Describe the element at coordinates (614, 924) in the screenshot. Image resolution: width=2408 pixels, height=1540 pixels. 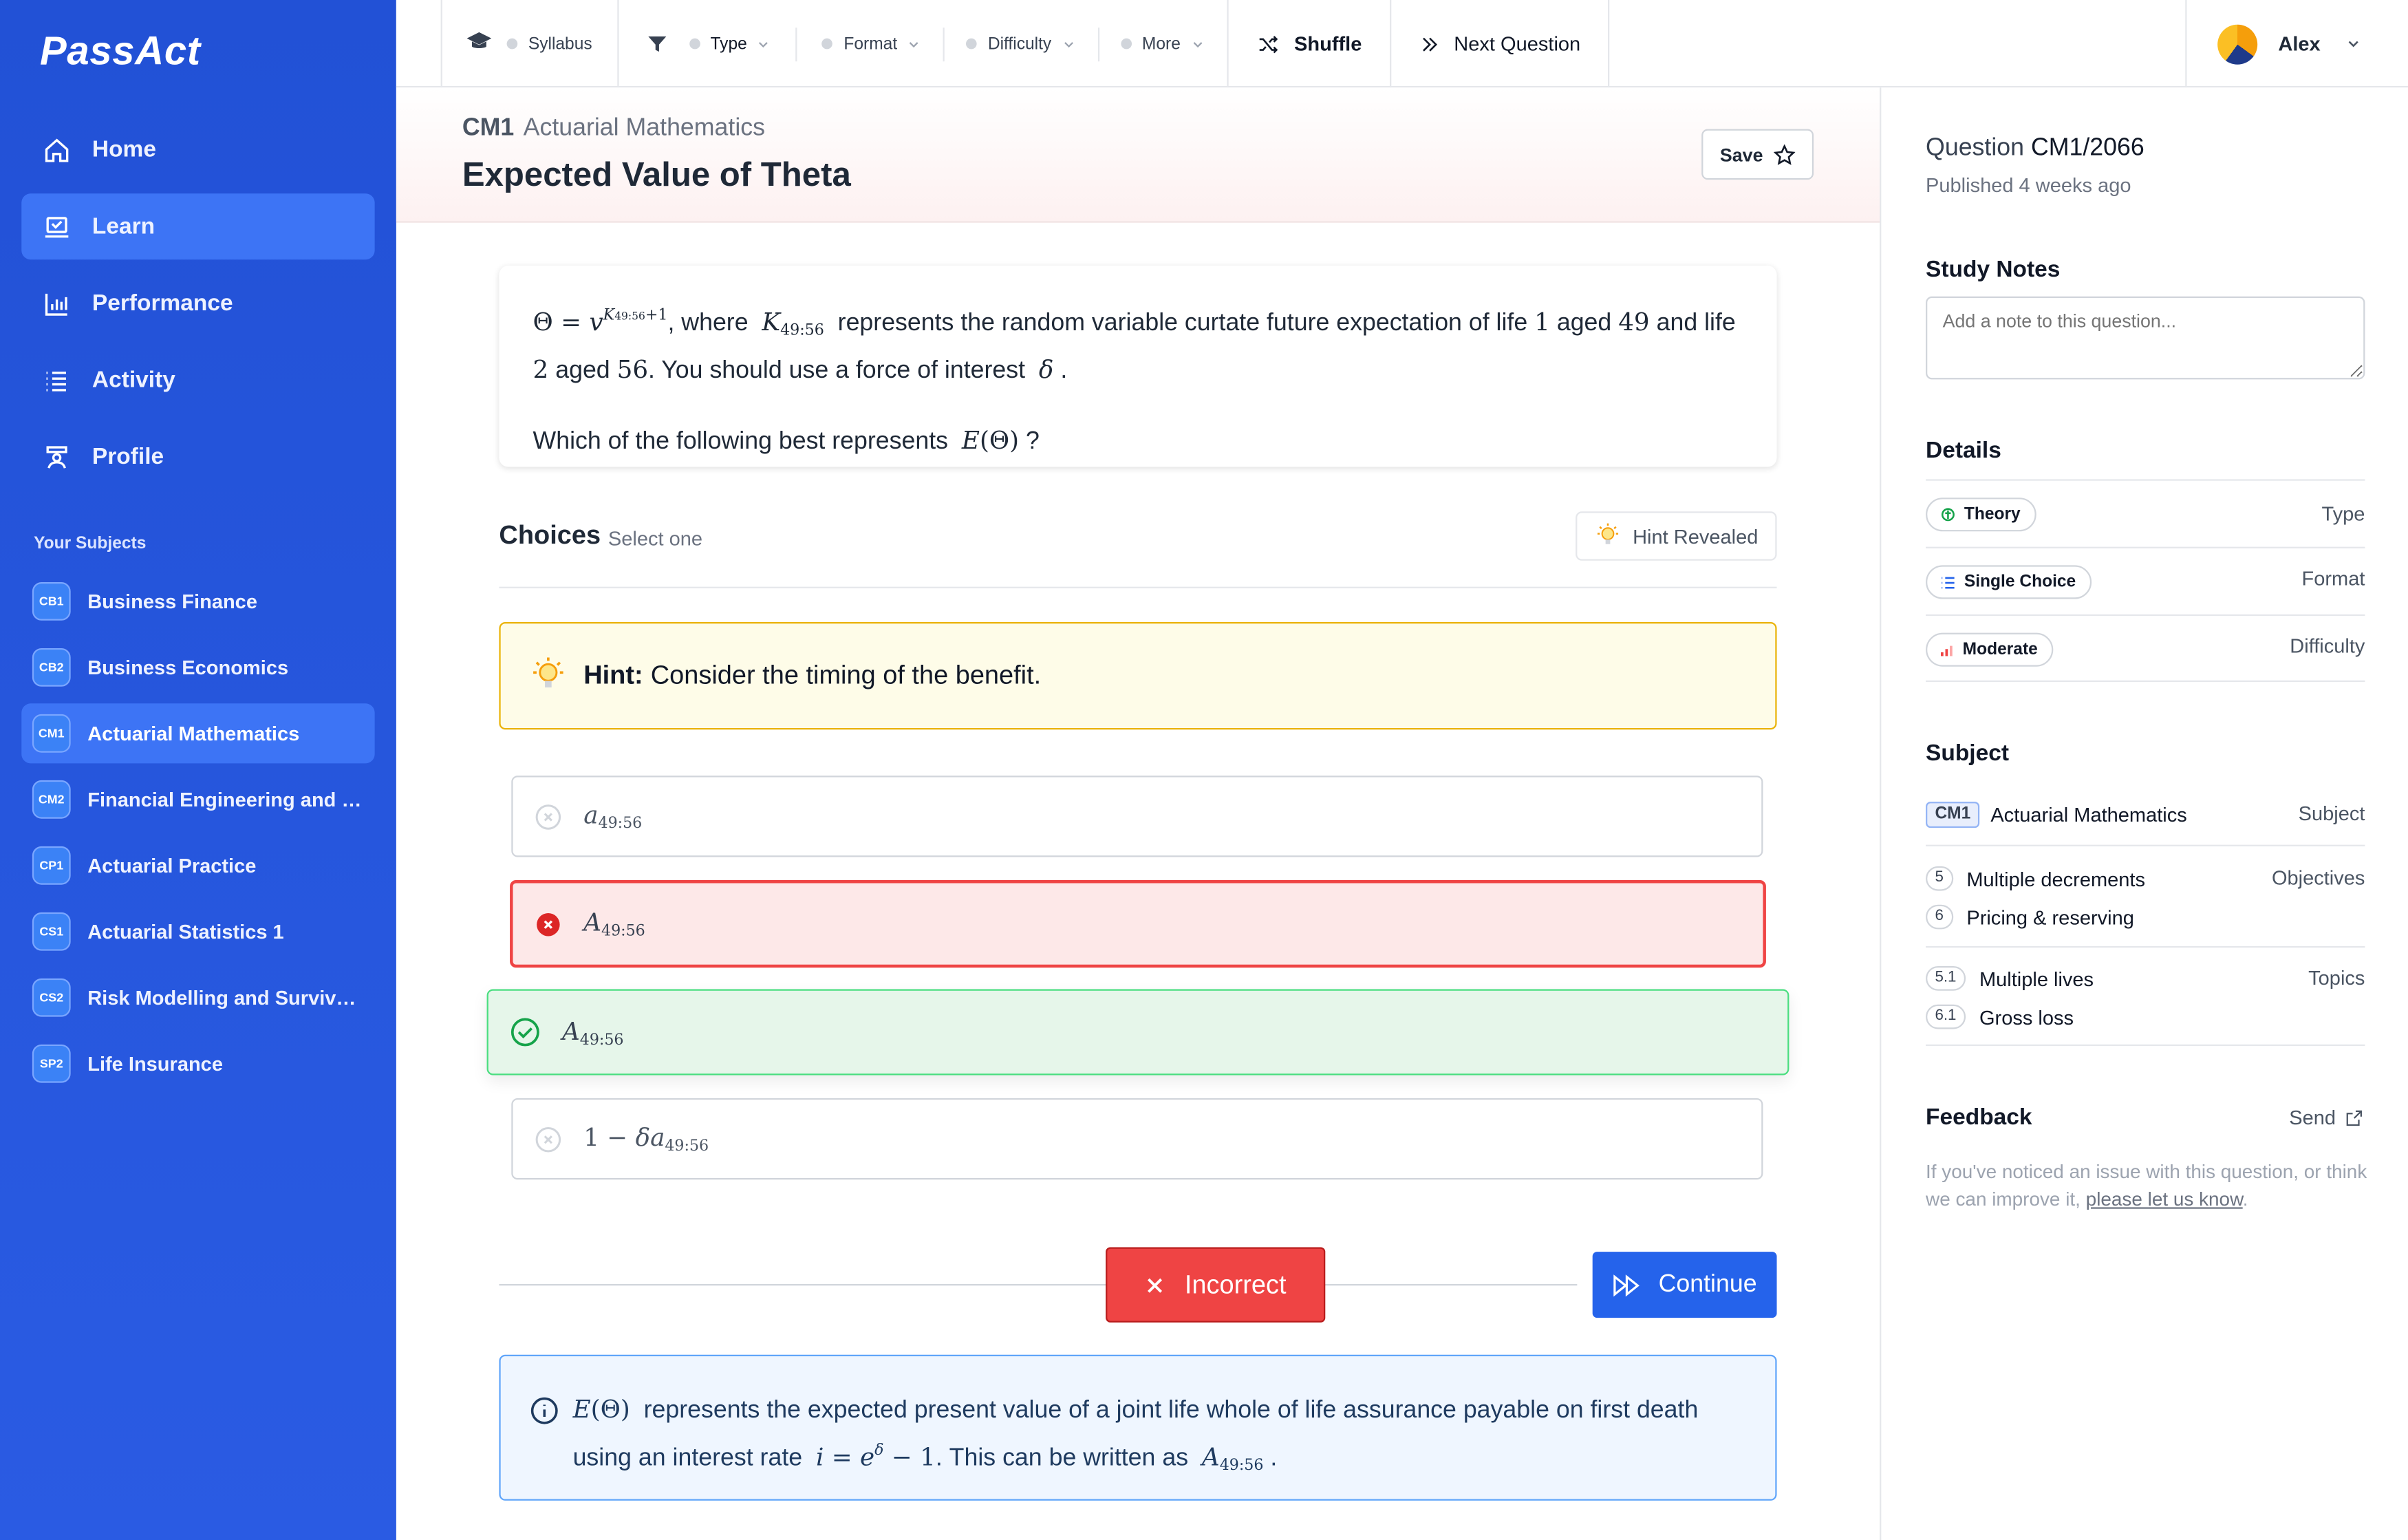
I see `choice-math: A49:56` at that location.